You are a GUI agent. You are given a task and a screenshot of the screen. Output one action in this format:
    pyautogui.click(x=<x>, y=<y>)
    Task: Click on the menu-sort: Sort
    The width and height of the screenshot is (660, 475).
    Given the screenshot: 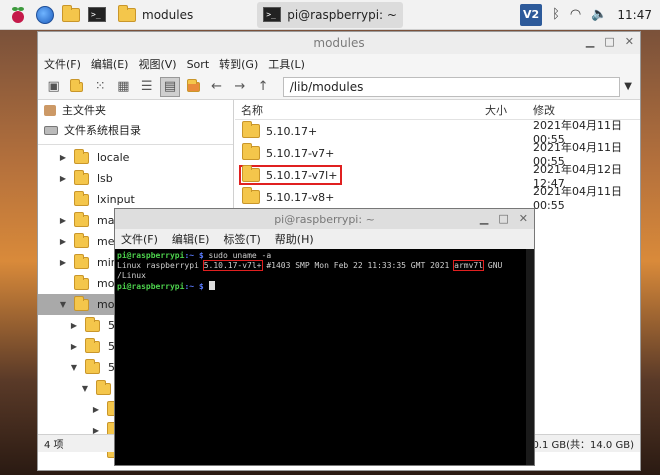 What is the action you would take?
    pyautogui.click(x=198, y=64)
    